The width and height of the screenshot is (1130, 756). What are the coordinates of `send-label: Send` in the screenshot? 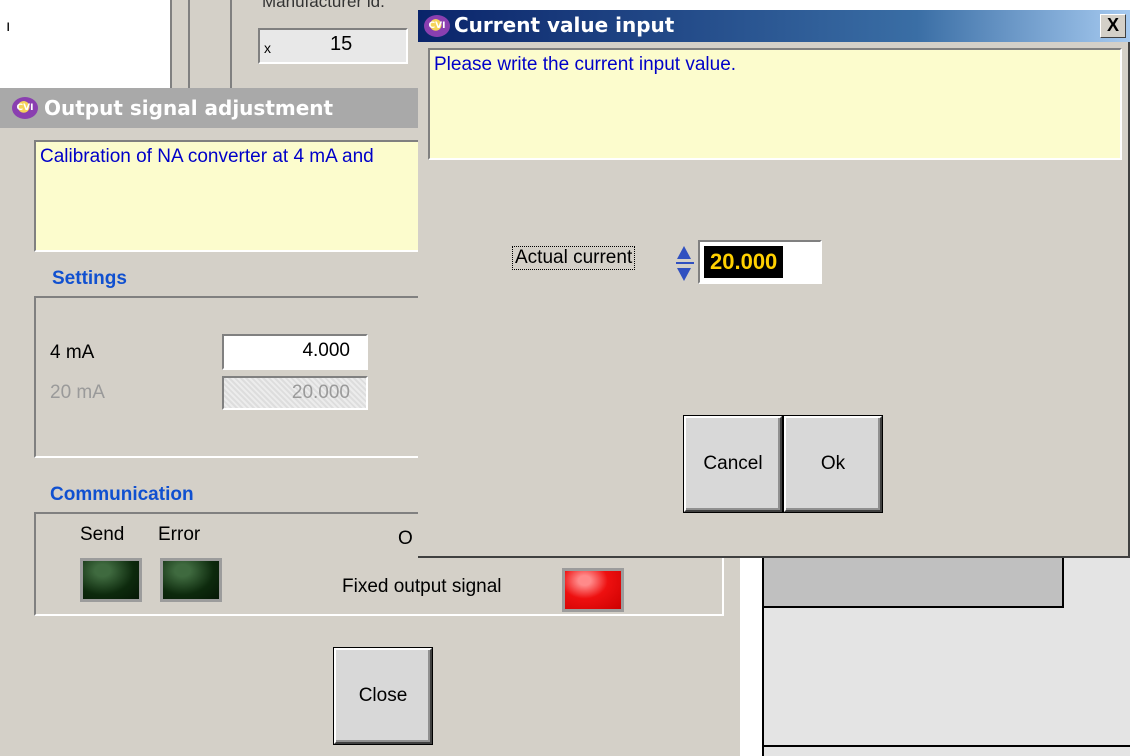 It's located at (102, 534).